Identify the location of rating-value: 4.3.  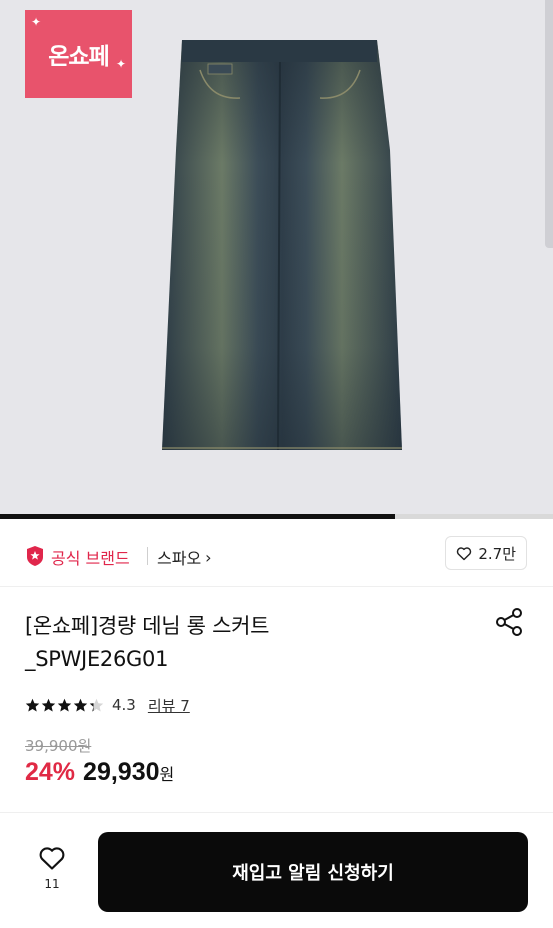
(124, 705).